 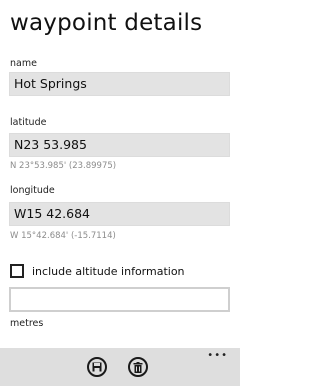 I want to click on delete-button, so click(x=138, y=367).